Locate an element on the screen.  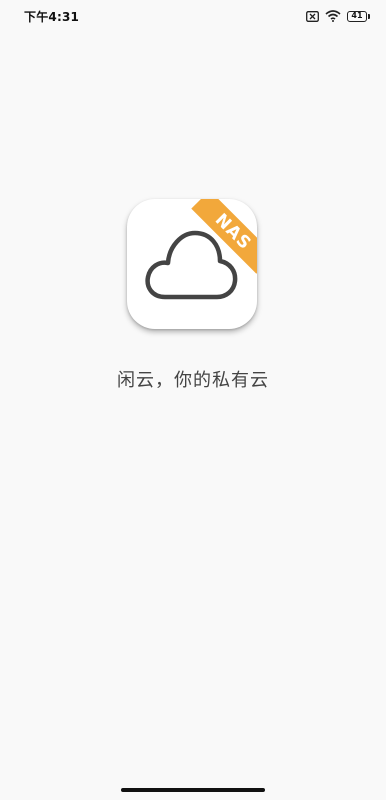
battery-level: 41 is located at coordinates (357, 16).